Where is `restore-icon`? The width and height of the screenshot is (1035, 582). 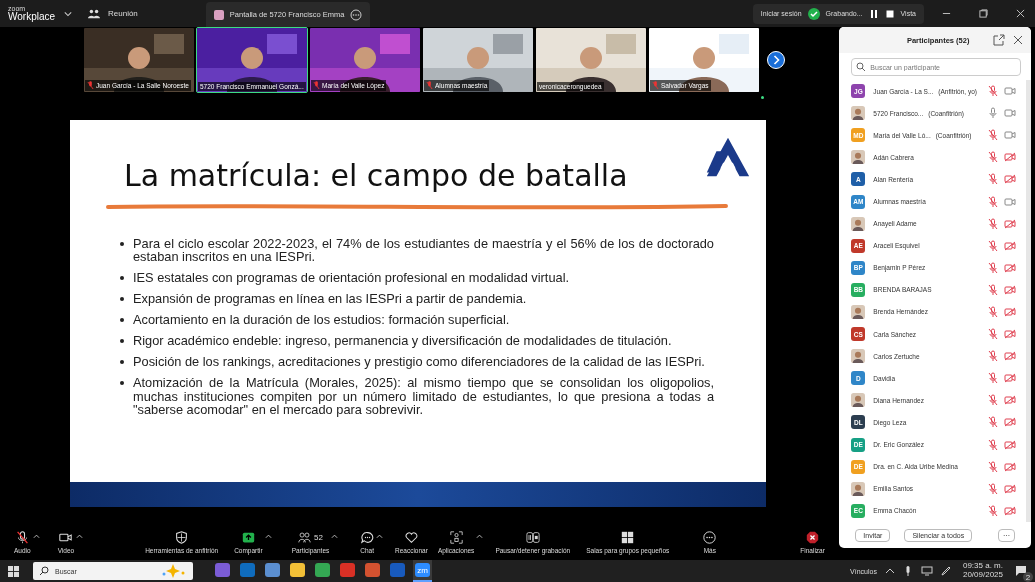
restore-icon is located at coordinates (983, 13).